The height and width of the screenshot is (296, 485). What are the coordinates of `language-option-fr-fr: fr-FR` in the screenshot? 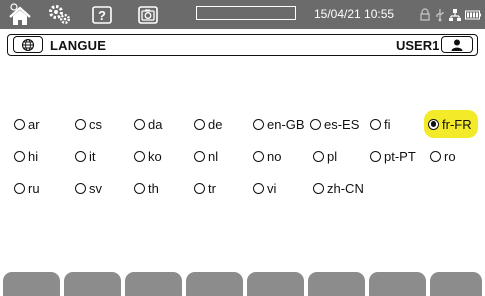 It's located at (451, 124).